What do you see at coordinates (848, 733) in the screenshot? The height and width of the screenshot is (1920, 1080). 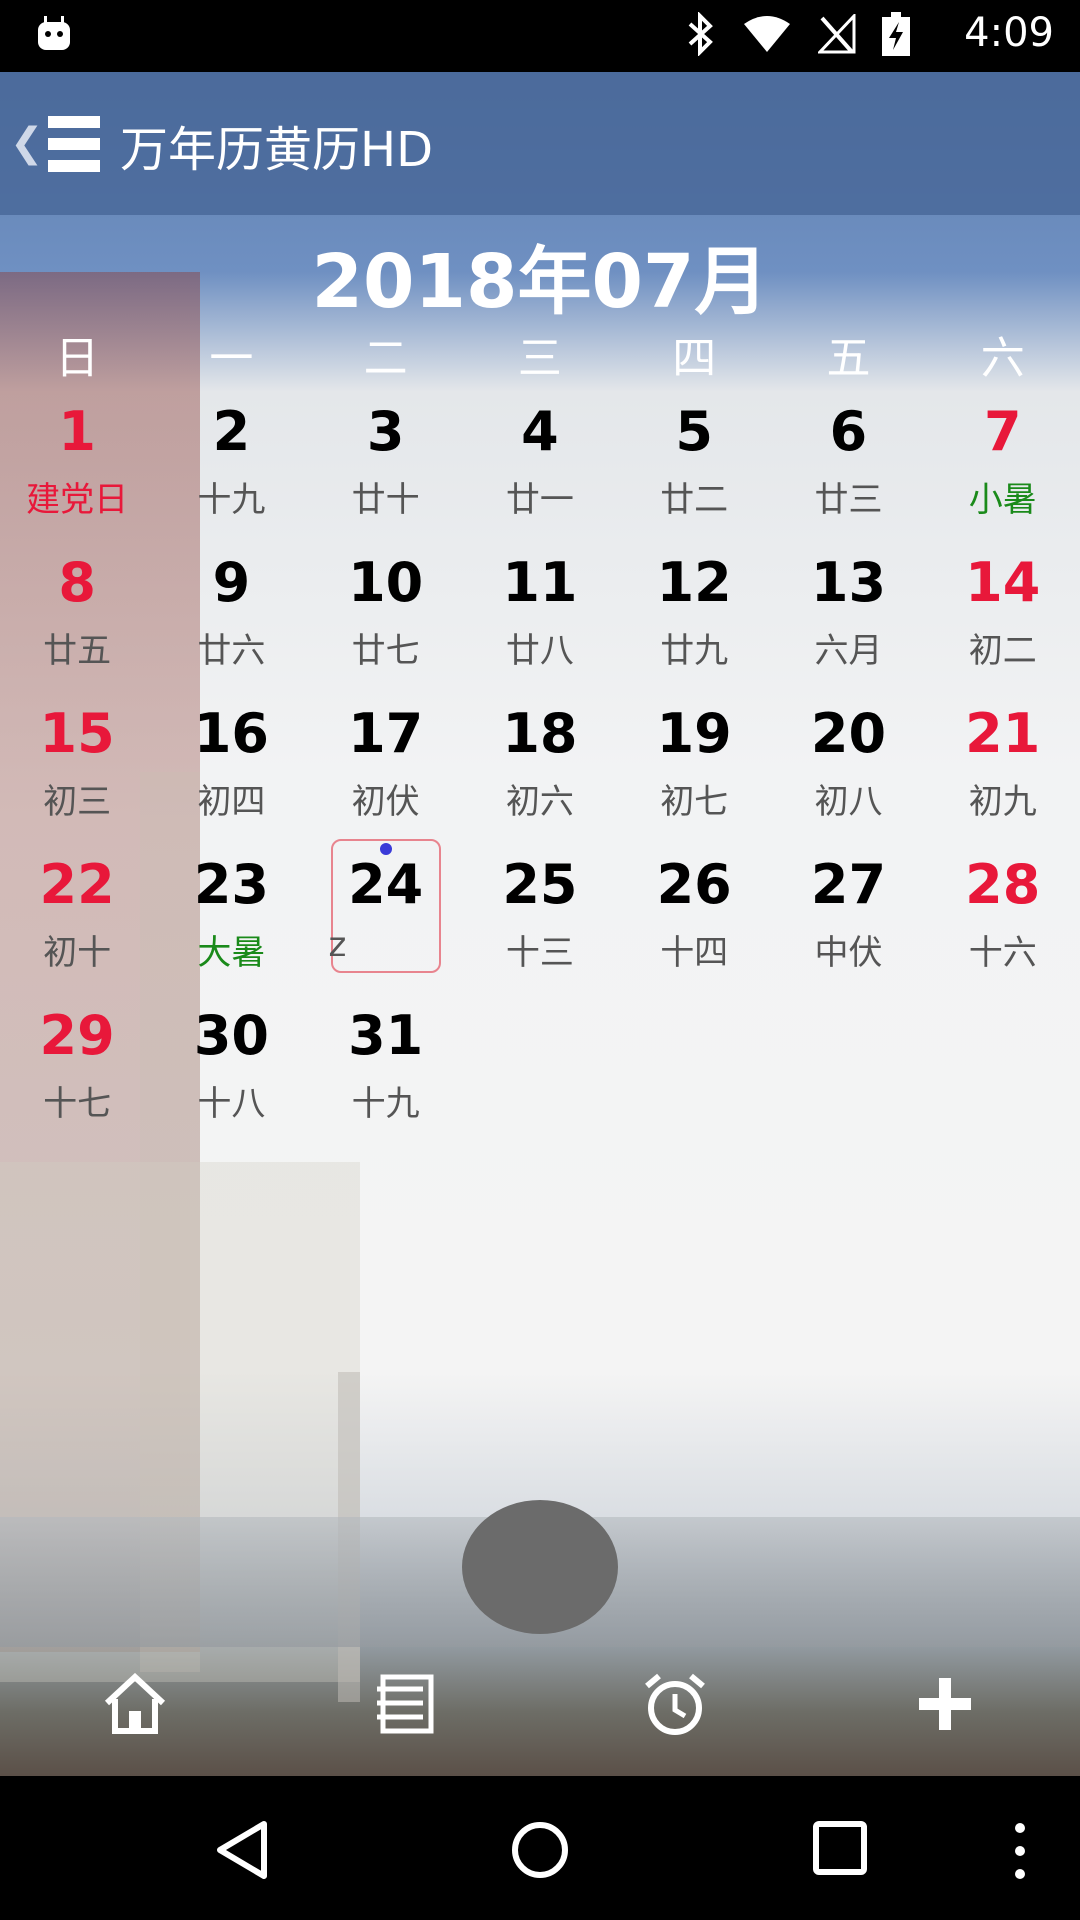 I see `day-number: 20` at bounding box center [848, 733].